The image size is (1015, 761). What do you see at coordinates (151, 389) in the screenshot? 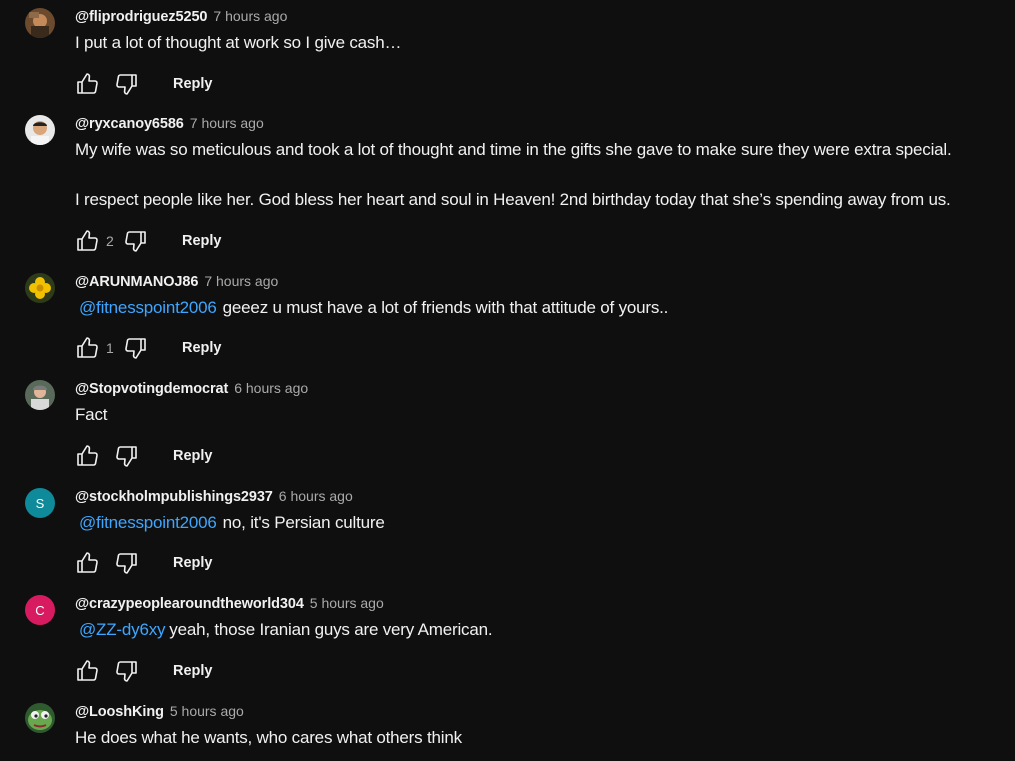
I see `comment-author: @Stopvotingdemocrat` at bounding box center [151, 389].